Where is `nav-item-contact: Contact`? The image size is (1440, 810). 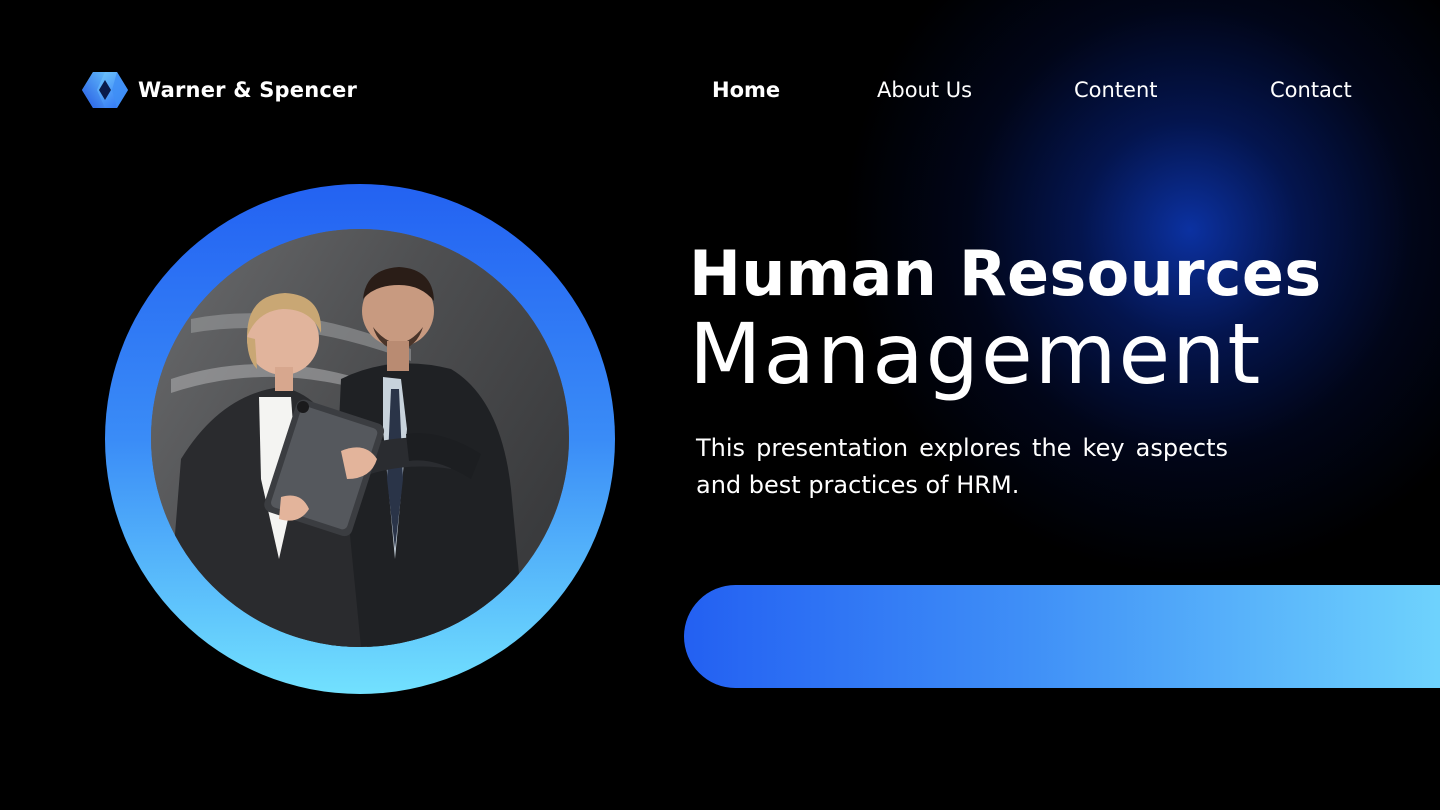 nav-item-contact: Contact is located at coordinates (1311, 90).